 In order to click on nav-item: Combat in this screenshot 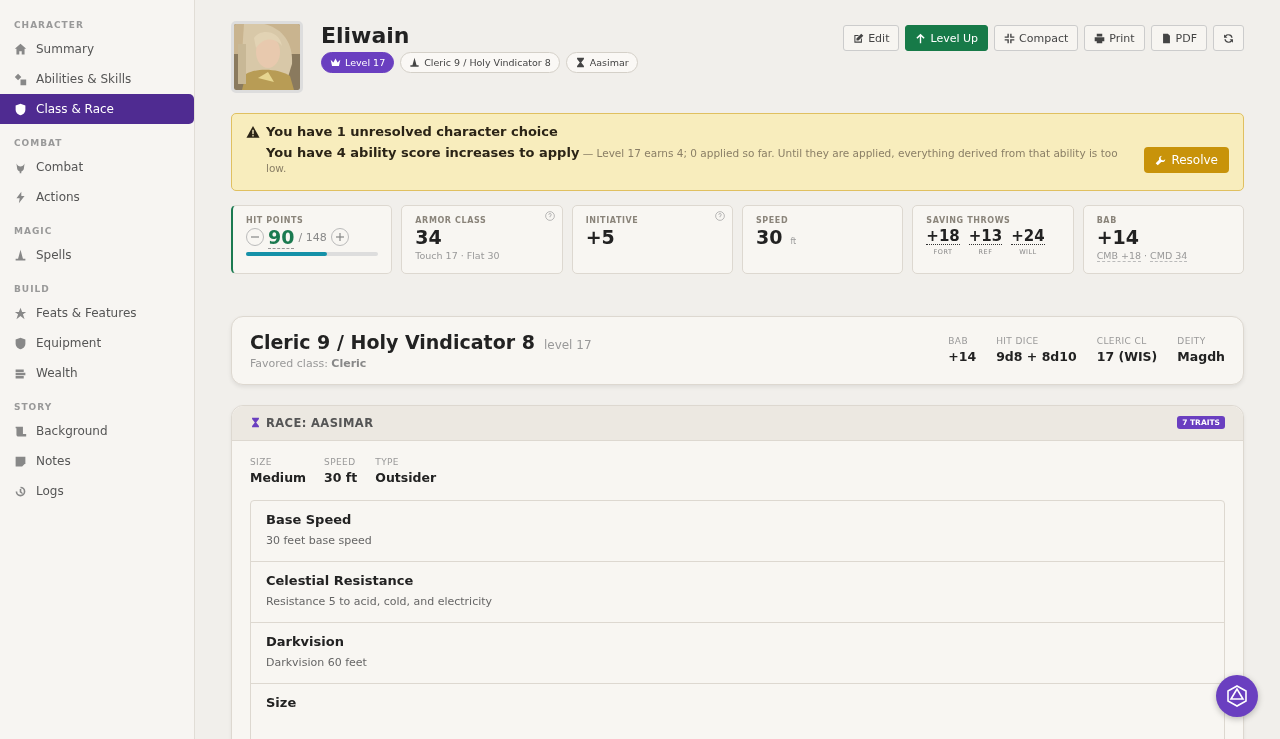, I will do `click(97, 167)`.